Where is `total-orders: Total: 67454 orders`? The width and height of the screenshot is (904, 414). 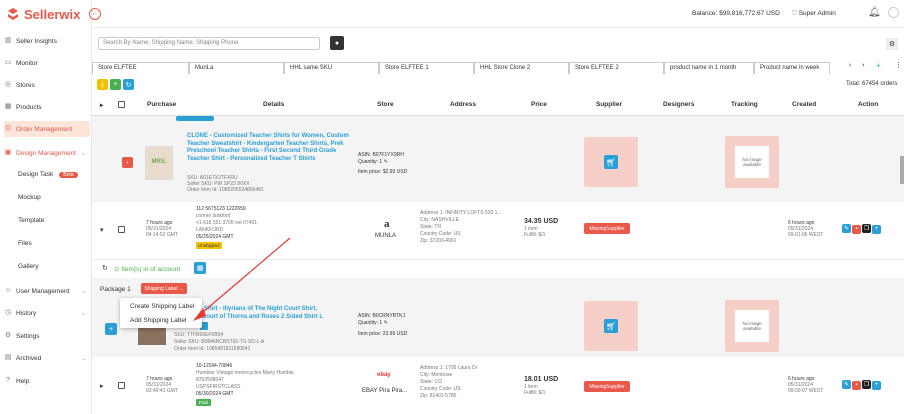
total-orders: Total: 67454 orders is located at coordinates (872, 84).